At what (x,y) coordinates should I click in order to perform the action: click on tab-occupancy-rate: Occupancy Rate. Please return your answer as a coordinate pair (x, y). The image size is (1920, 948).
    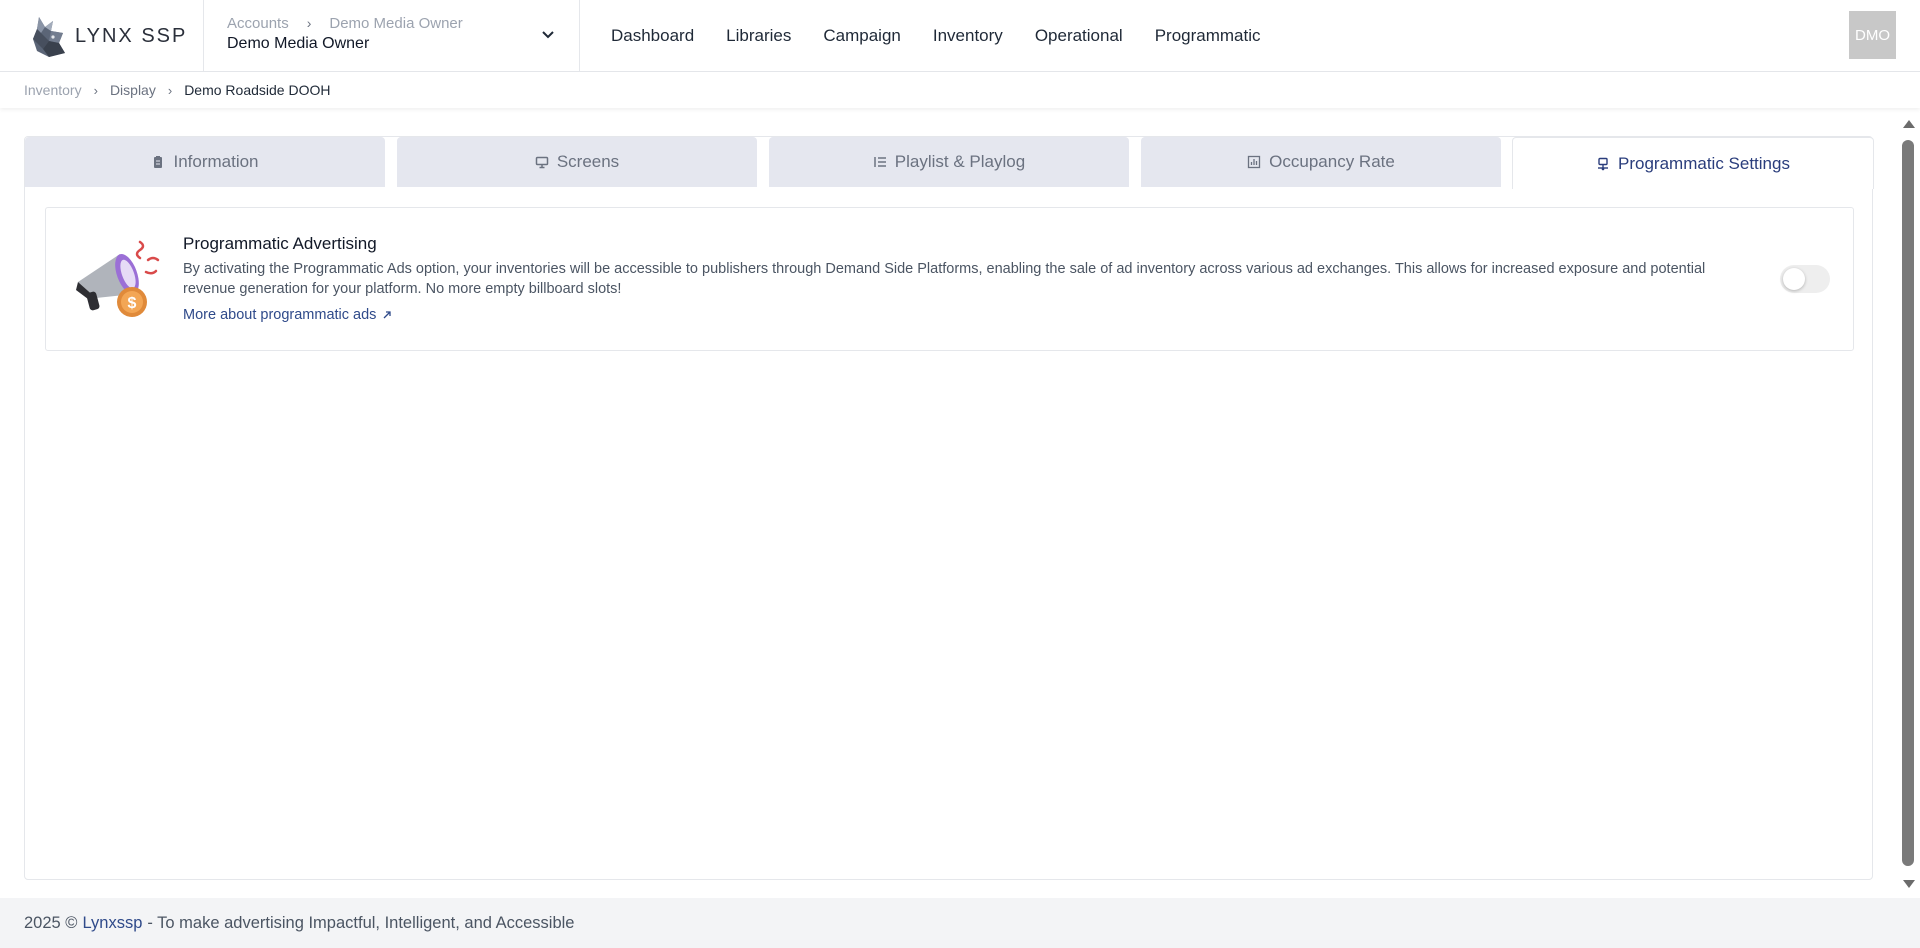
    Looking at the image, I should click on (1321, 162).